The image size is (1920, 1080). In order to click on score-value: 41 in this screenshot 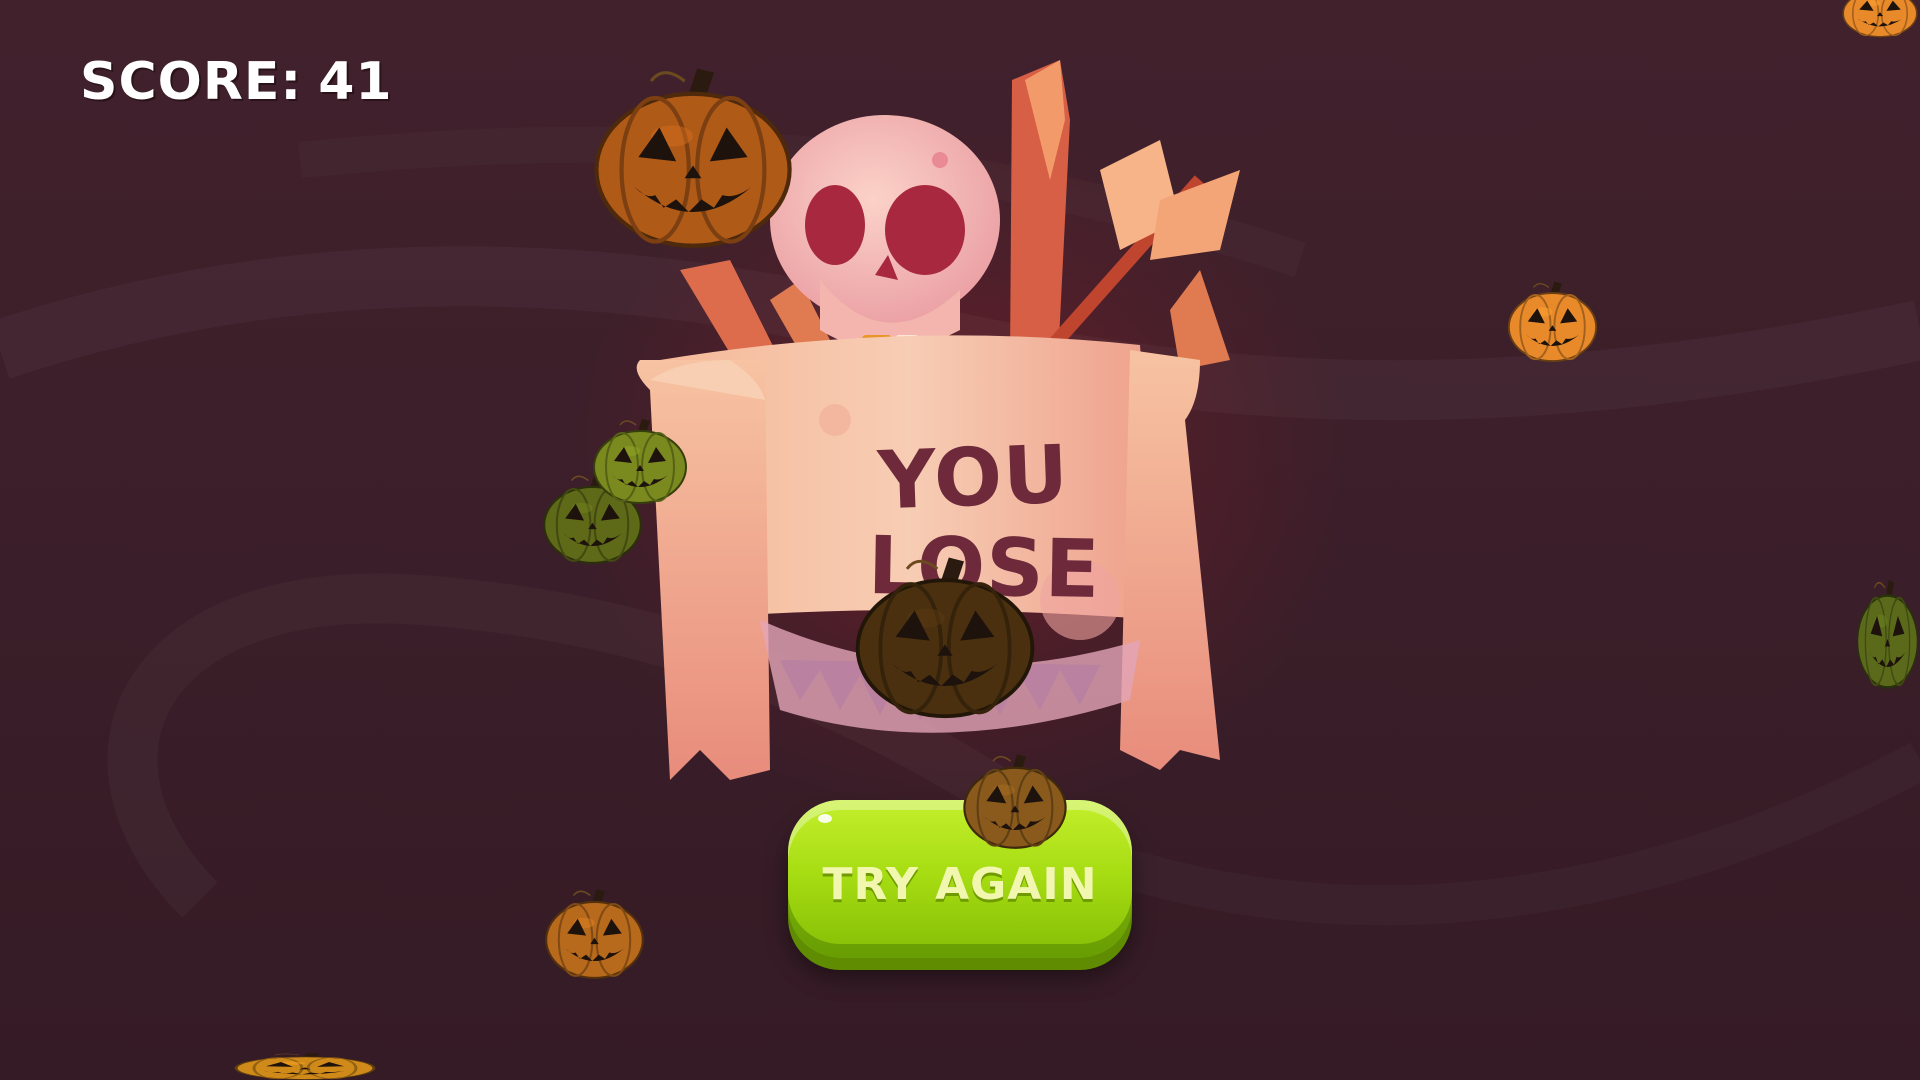, I will do `click(355, 82)`.